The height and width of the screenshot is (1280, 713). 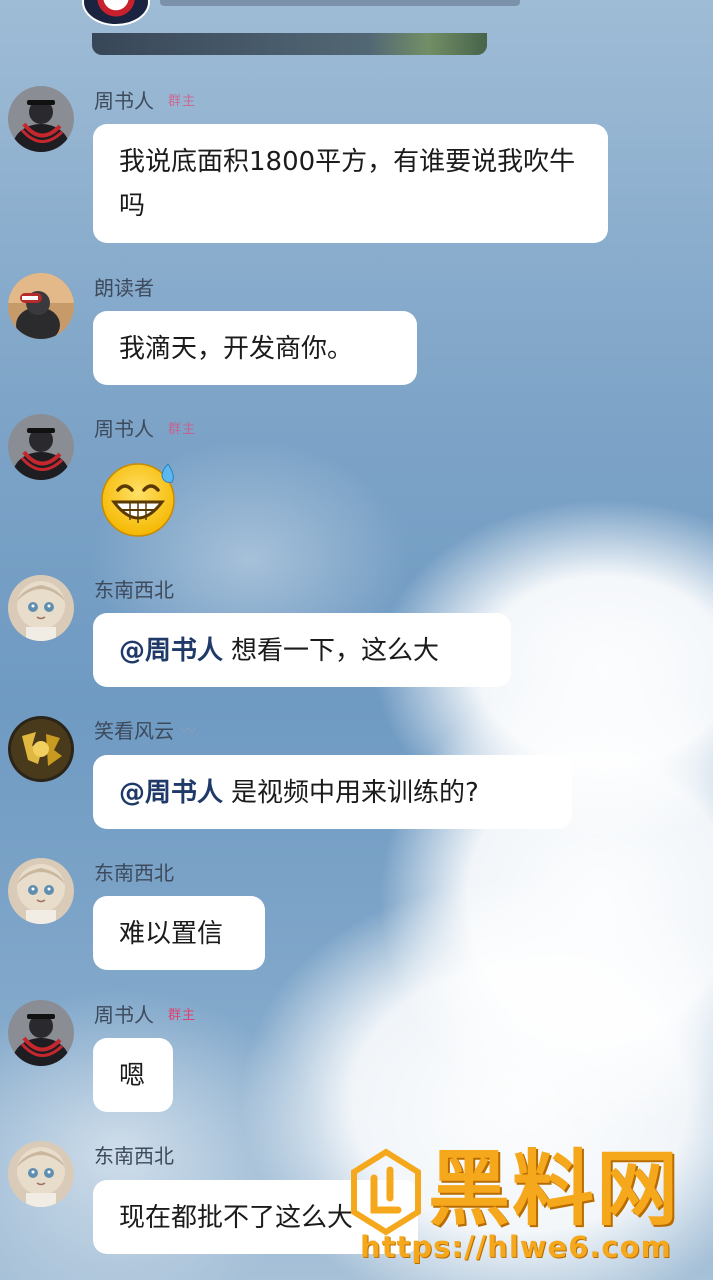 I want to click on grinning-sweat-emoji-icon, so click(x=140, y=498).